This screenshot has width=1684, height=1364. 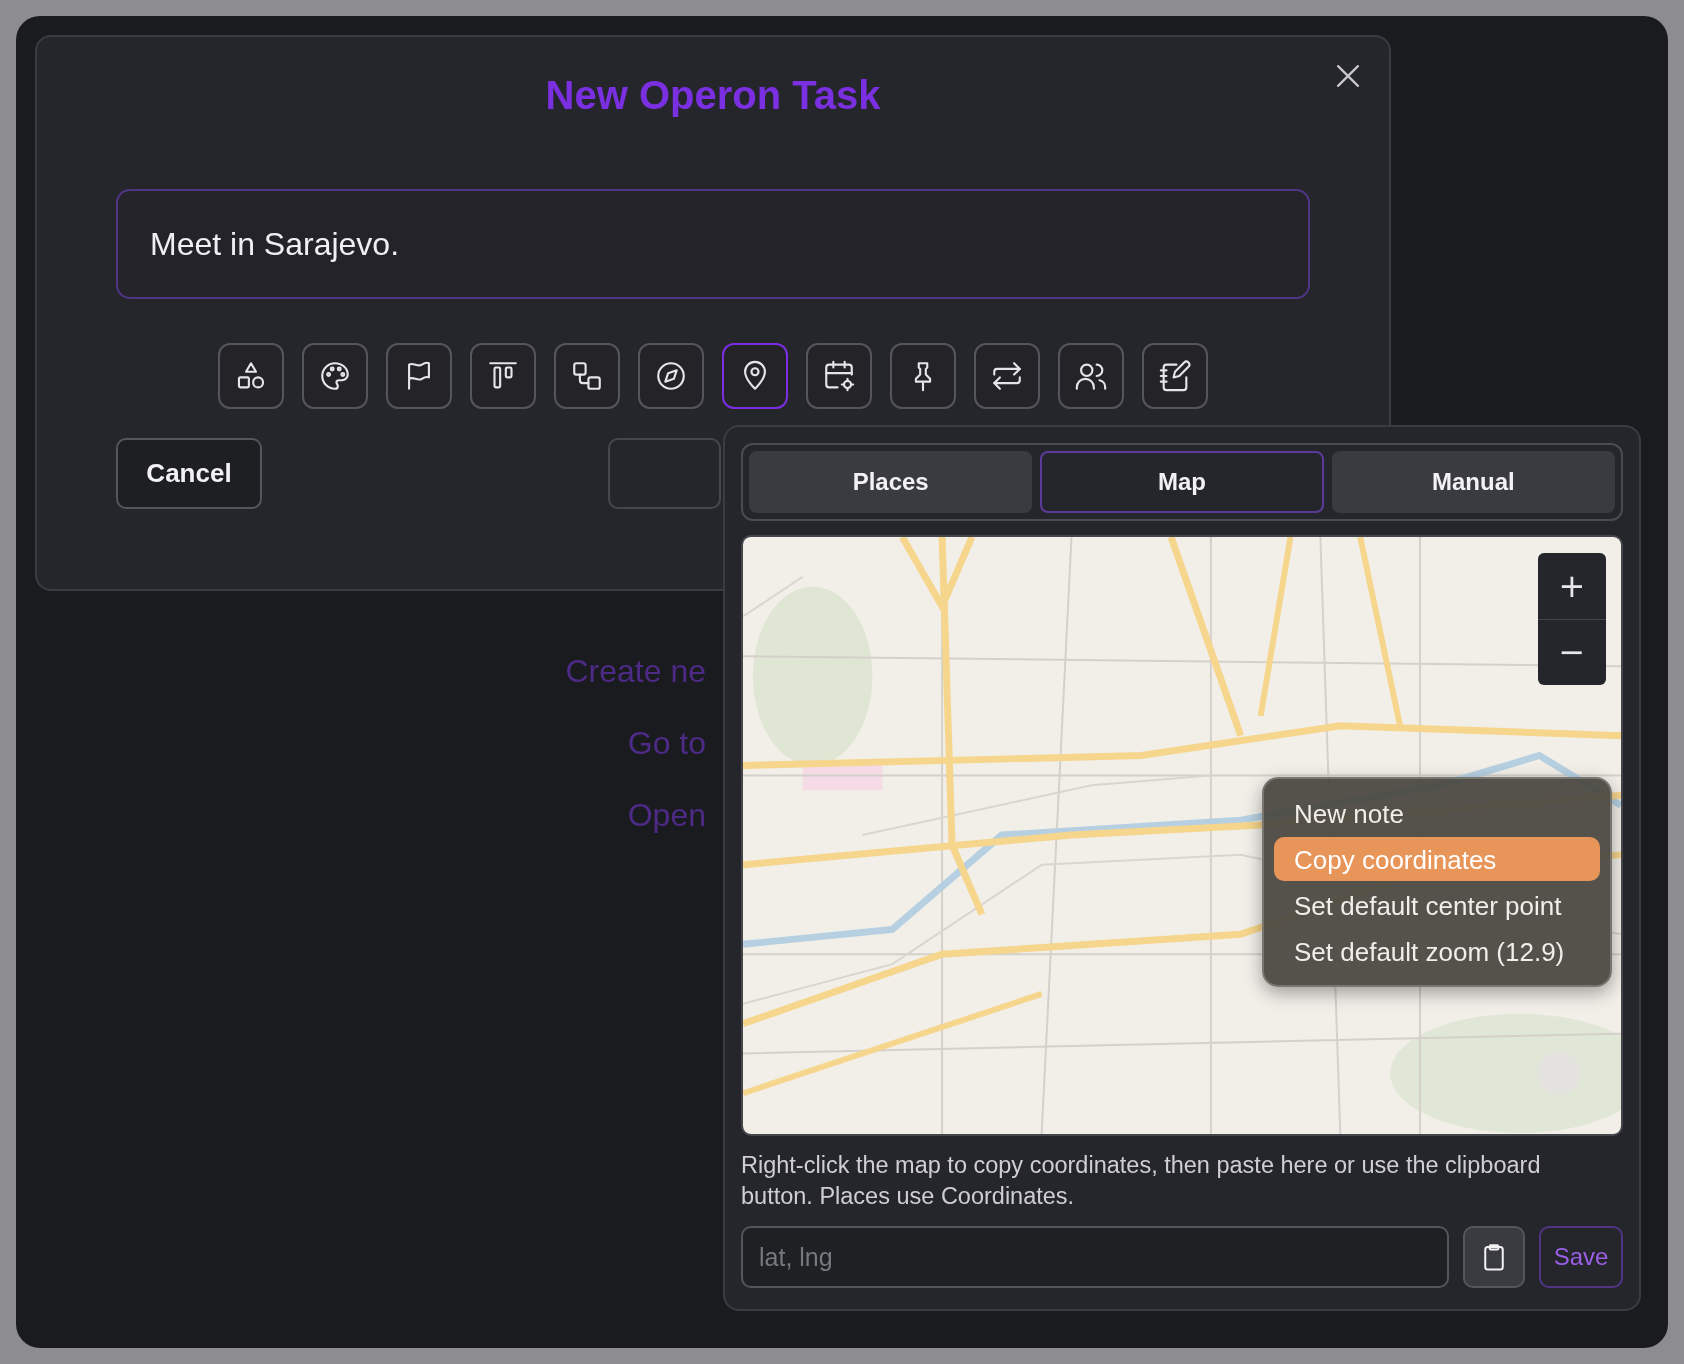 What do you see at coordinates (1437, 951) in the screenshot?
I see `menu-item: Set default zoom (12.9)` at bounding box center [1437, 951].